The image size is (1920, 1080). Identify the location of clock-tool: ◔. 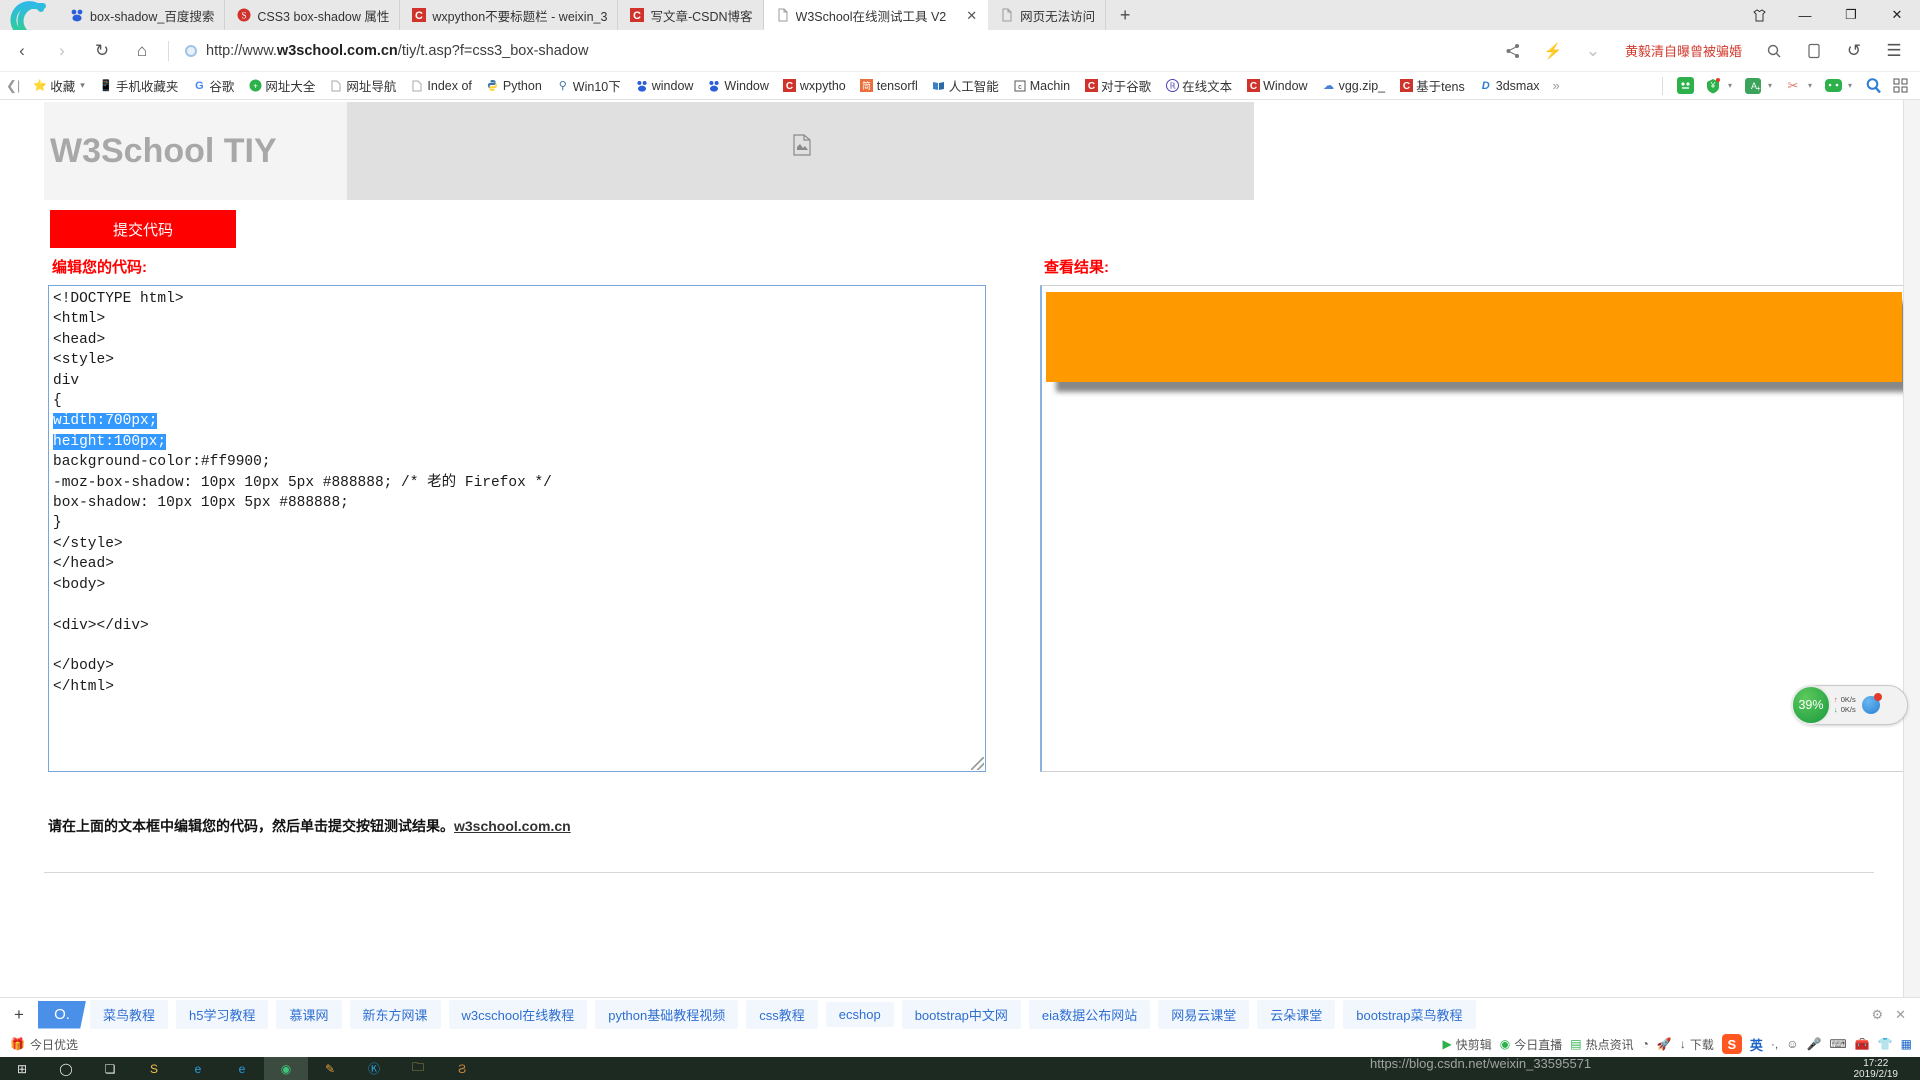
(1645, 1044).